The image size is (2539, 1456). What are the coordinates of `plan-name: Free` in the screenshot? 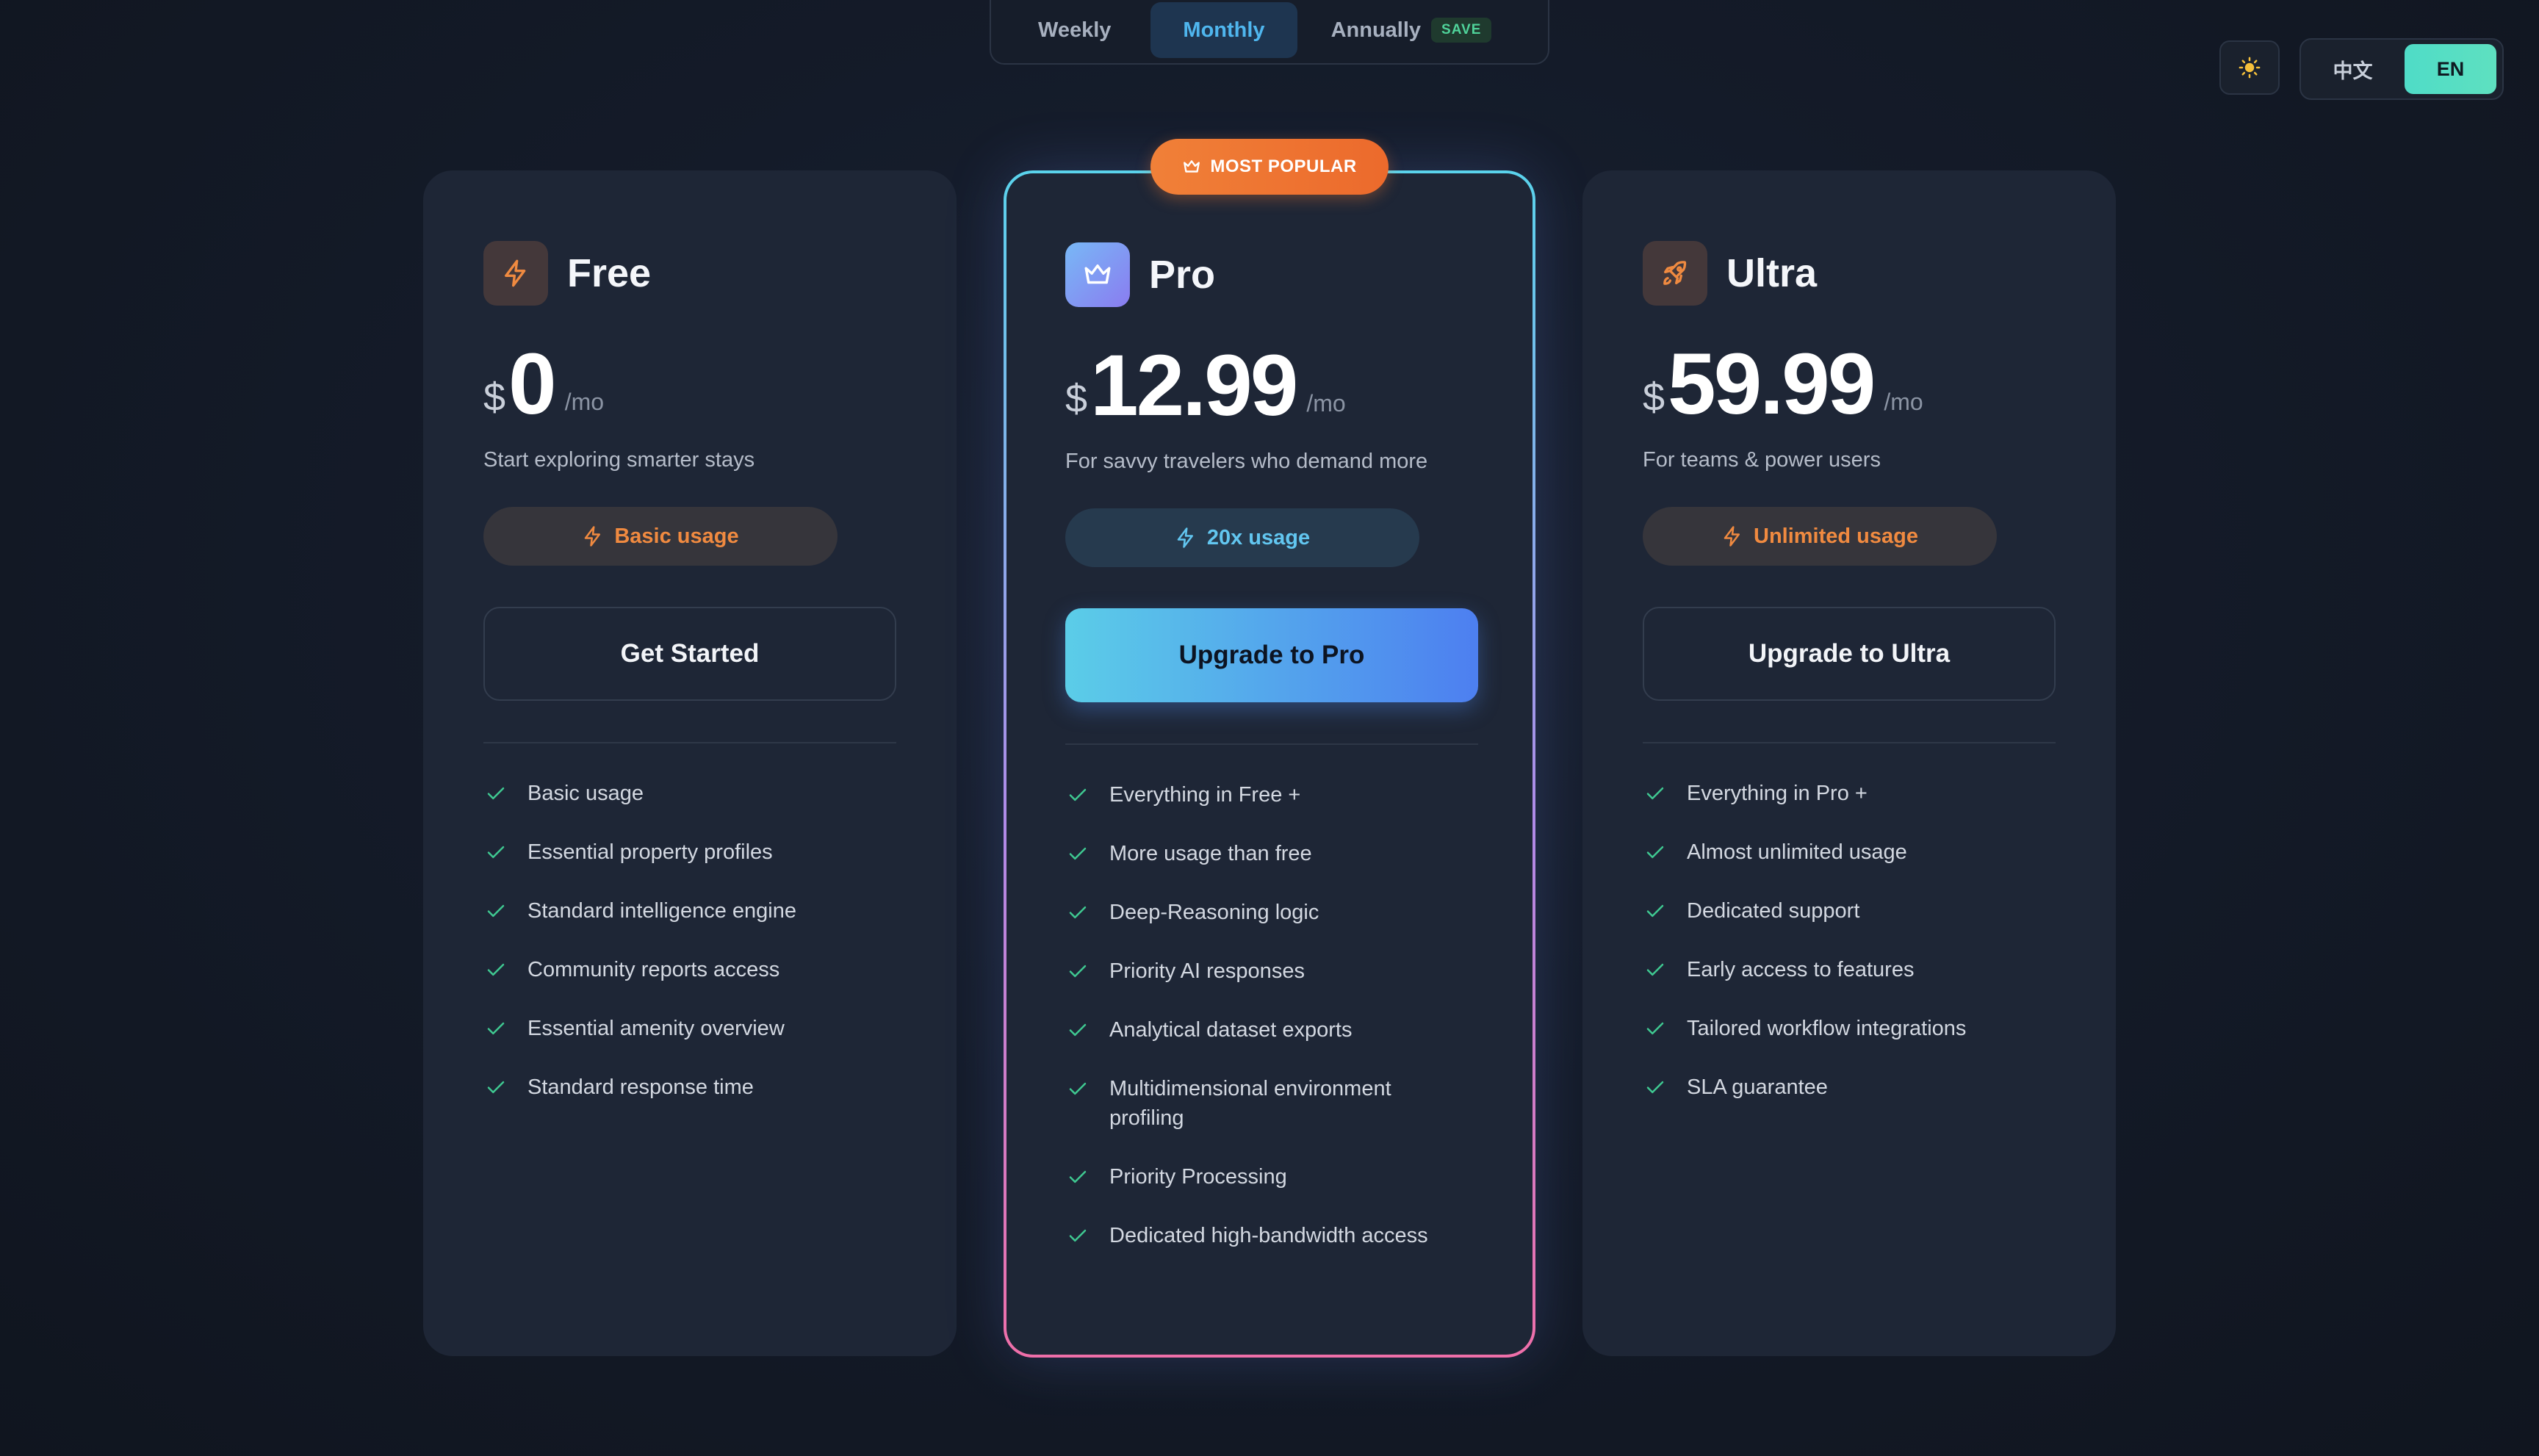 It's located at (609, 273).